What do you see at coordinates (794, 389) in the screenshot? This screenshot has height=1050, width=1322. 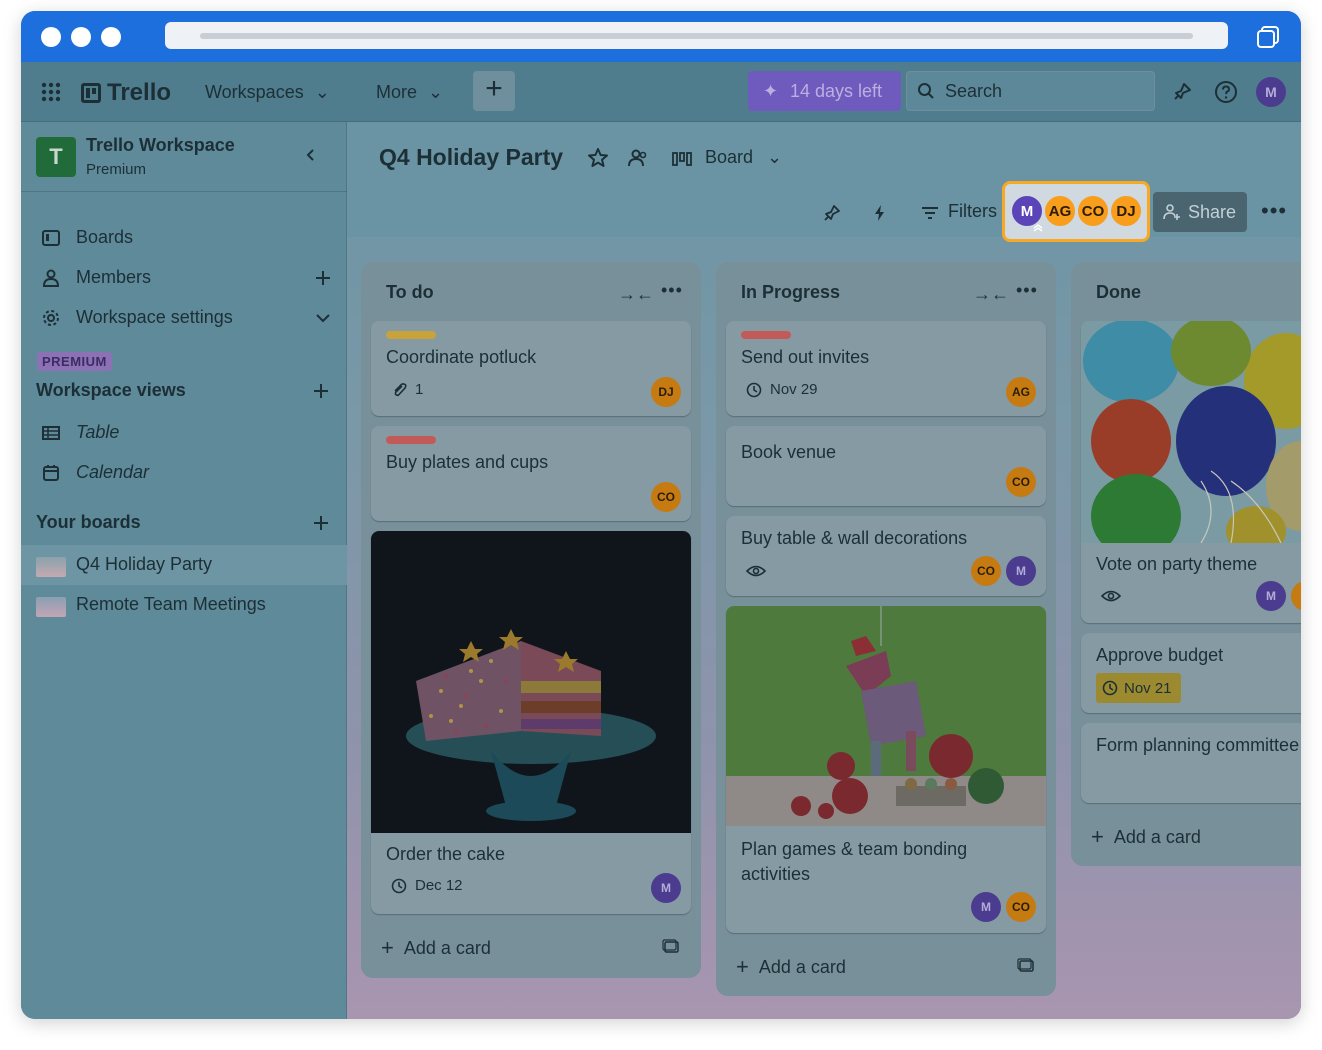 I see `due-date-text: Nov 29` at bounding box center [794, 389].